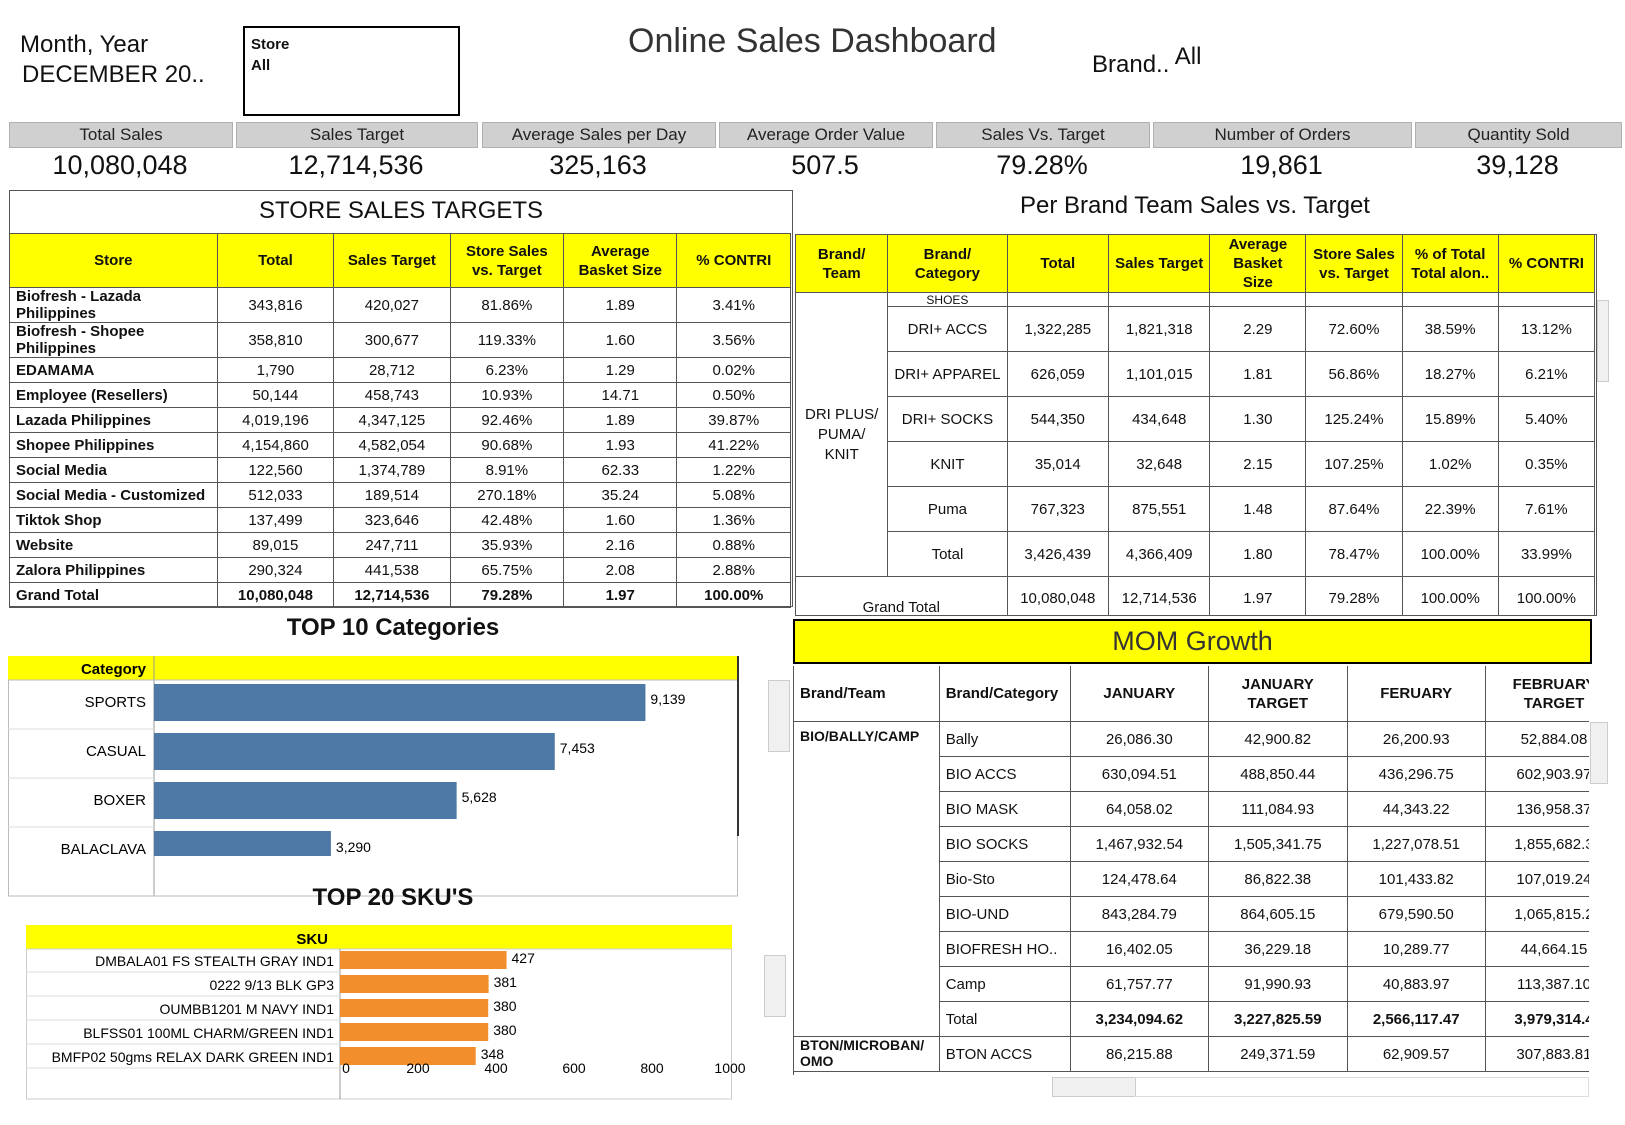 The image size is (1625, 1125). Describe the element at coordinates (620, 370) in the screenshot. I see `table-cell: 1.29` at that location.